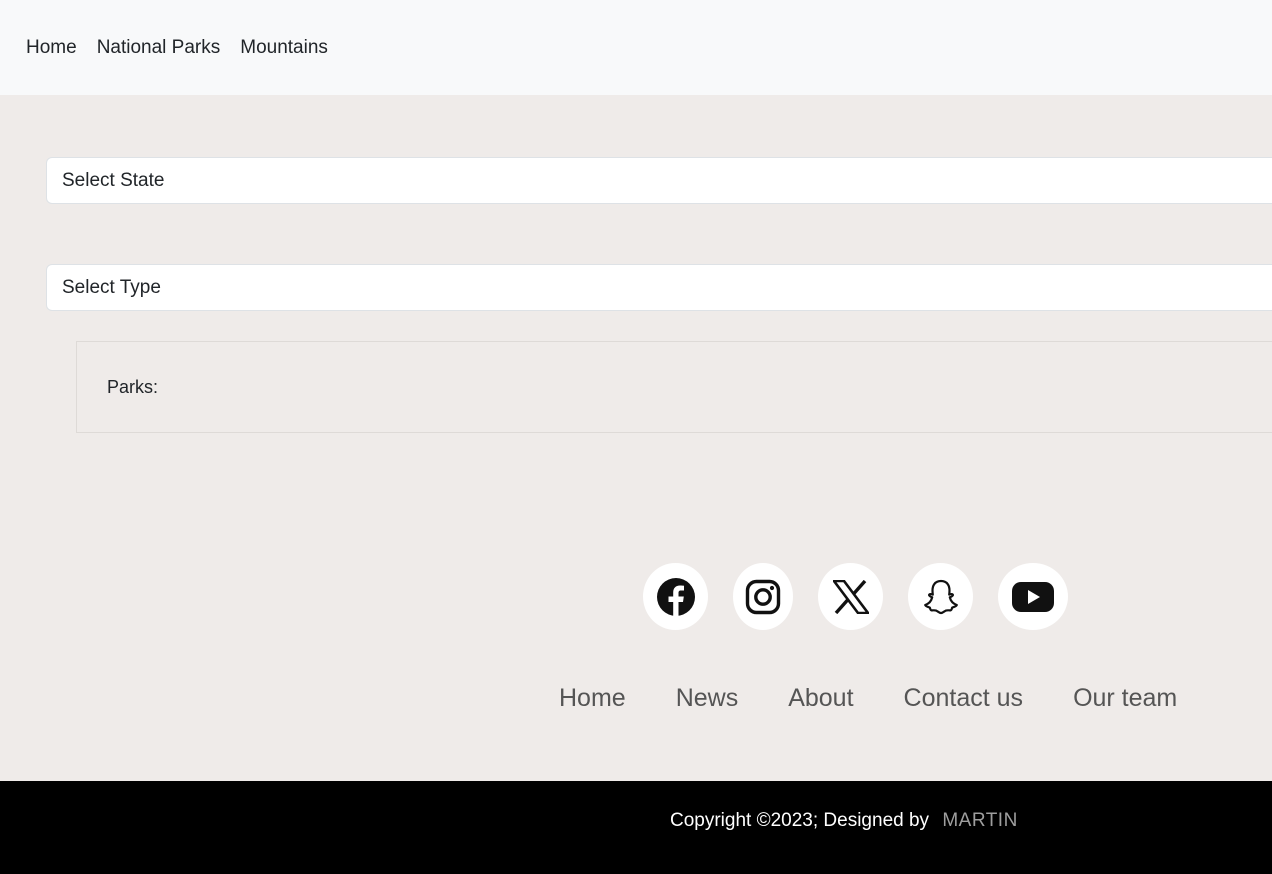 This screenshot has height=874, width=1272. I want to click on copyright-text: Copyright ©2023; Designed by MARTIN, so click(844, 821).